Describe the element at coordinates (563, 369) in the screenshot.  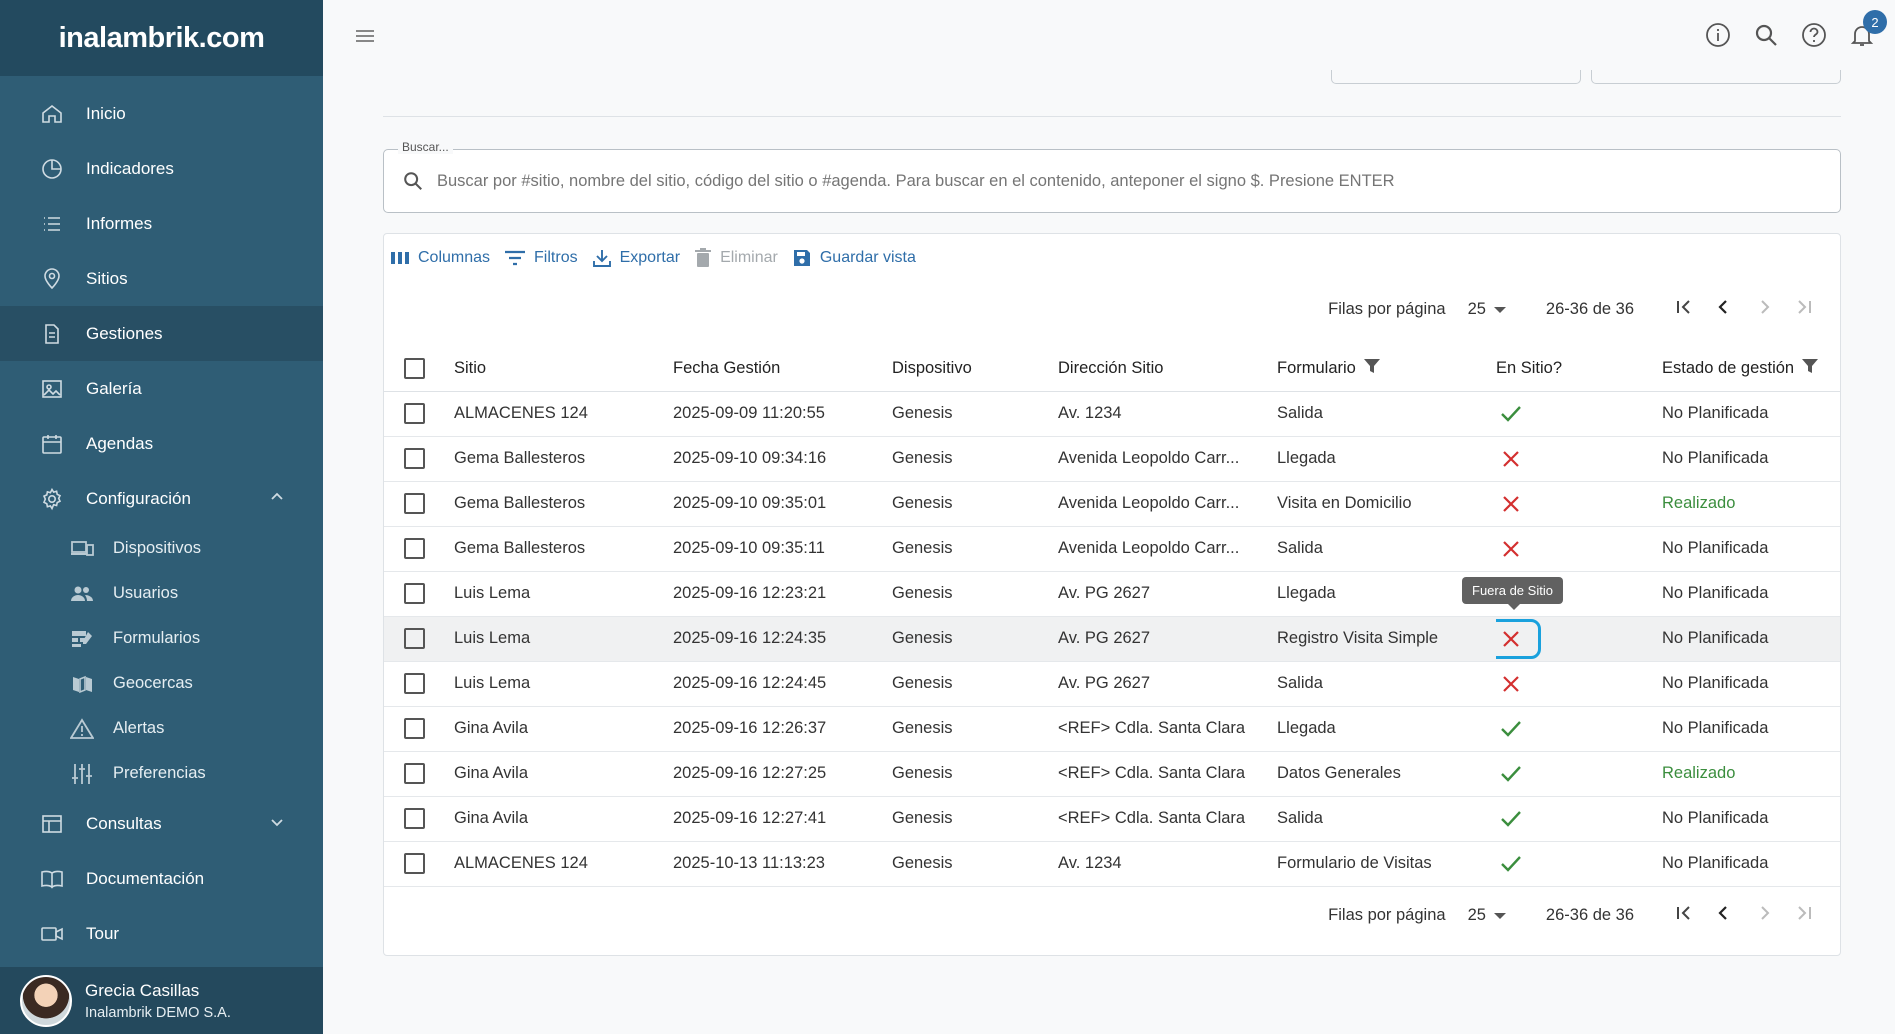
I see `column-header-sitio: Sitio` at that location.